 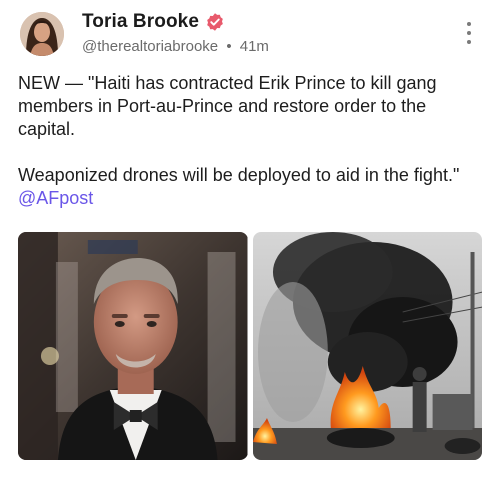 What do you see at coordinates (140, 22) in the screenshot?
I see `author-display-name: Toria Brooke` at bounding box center [140, 22].